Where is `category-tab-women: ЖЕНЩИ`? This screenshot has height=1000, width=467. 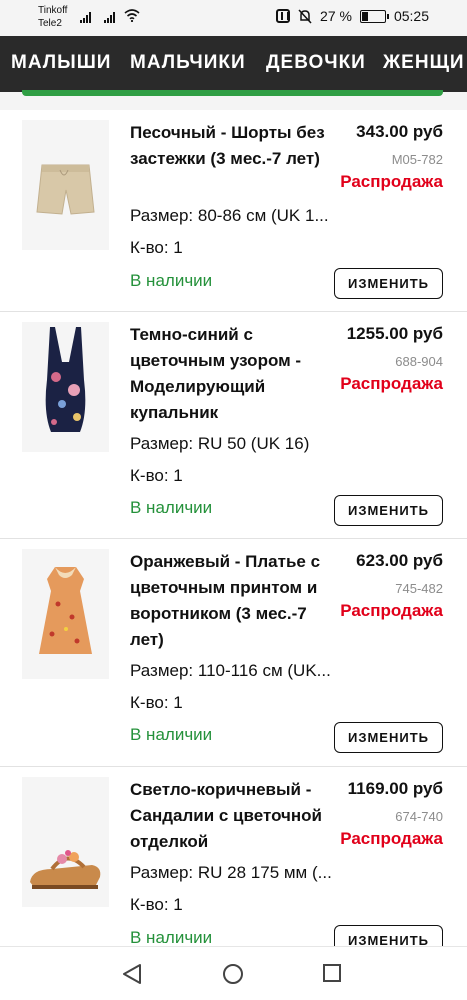 category-tab-women: ЖЕНЩИ is located at coordinates (424, 63).